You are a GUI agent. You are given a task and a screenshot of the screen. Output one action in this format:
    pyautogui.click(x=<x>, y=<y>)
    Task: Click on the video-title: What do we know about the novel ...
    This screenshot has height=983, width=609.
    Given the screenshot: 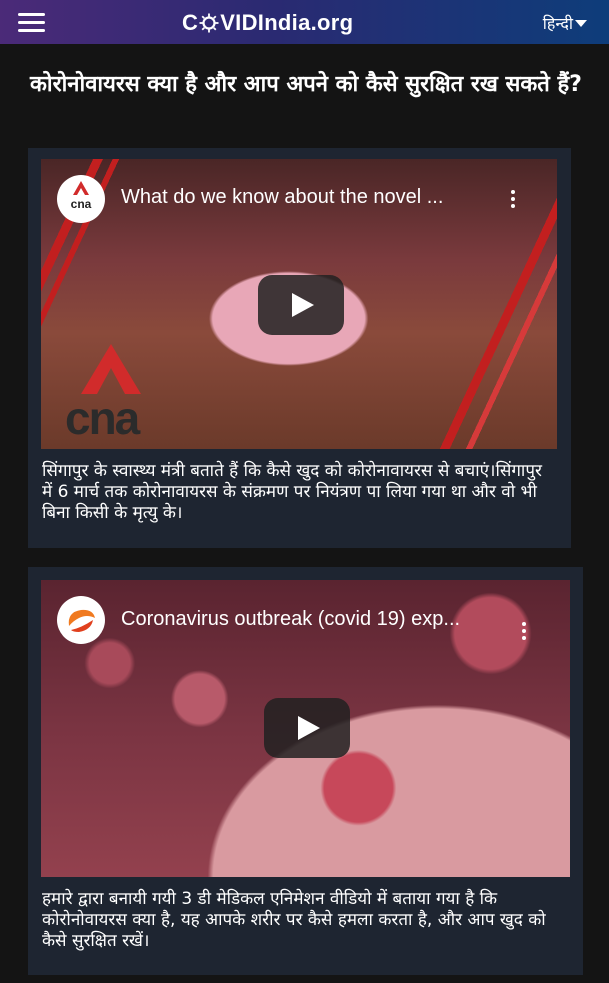 What is the action you would take?
    pyautogui.click(x=282, y=197)
    